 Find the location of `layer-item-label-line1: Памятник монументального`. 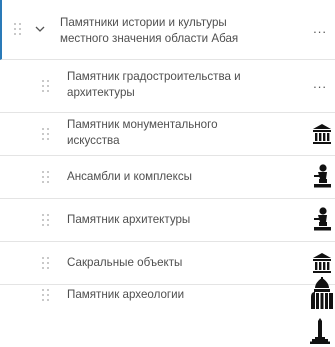

layer-item-label-line1: Памятник монументального is located at coordinates (142, 124).